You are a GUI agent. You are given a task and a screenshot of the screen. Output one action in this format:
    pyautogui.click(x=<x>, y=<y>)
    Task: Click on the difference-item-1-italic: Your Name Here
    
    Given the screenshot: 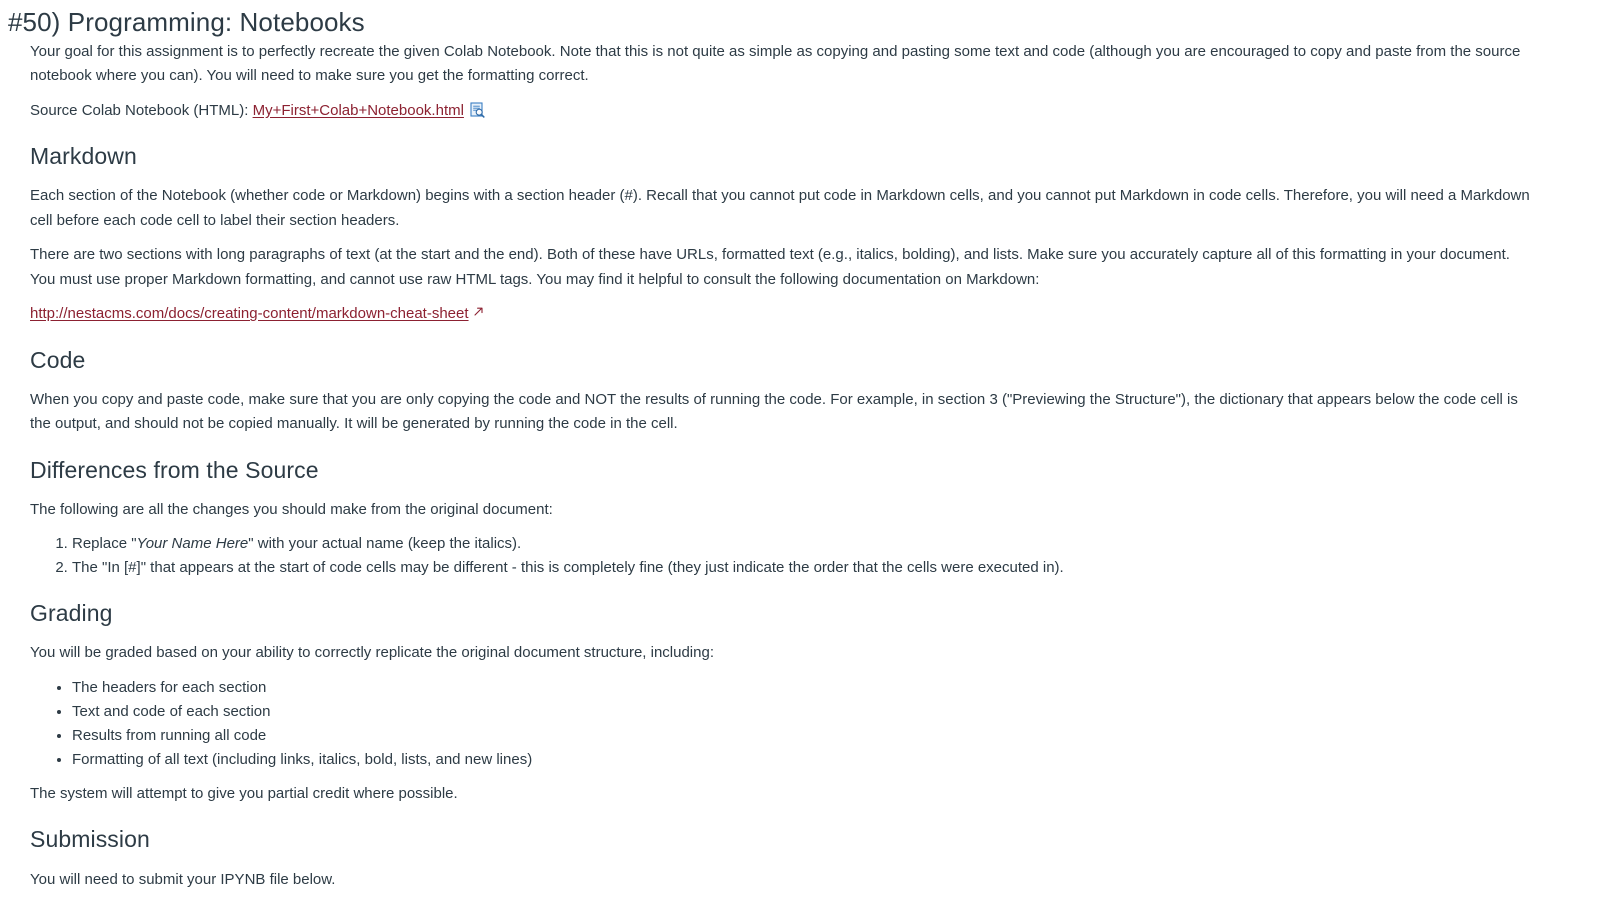 What is the action you would take?
    pyautogui.click(x=192, y=544)
    